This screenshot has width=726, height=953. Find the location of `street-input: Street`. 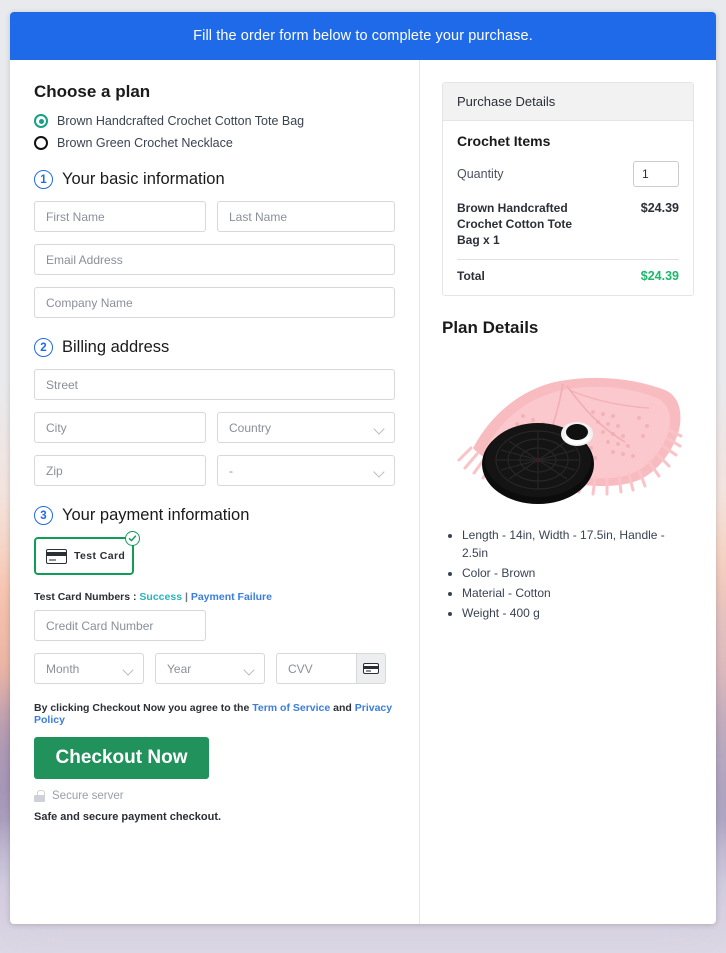

street-input: Street is located at coordinates (214, 384).